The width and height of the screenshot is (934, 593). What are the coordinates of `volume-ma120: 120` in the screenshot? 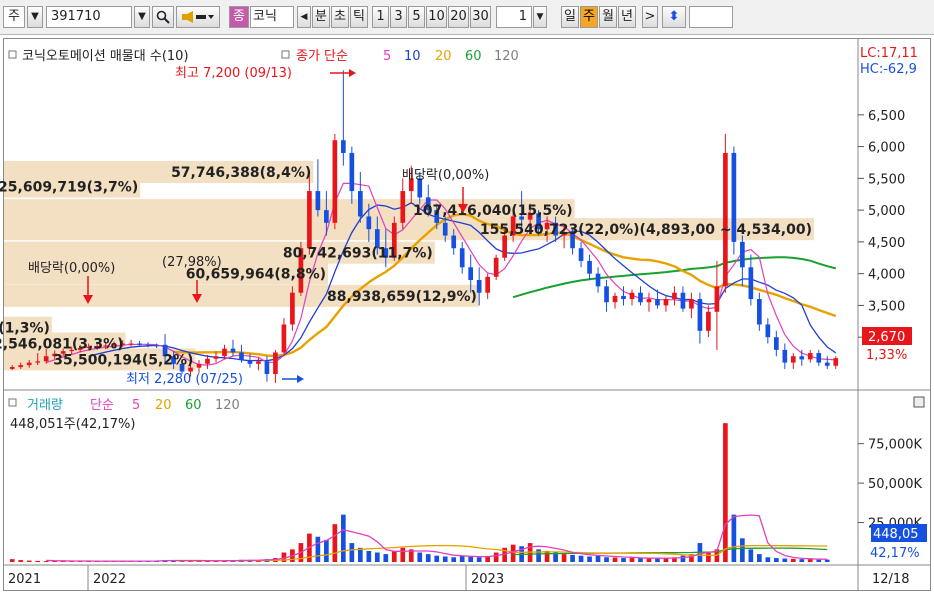 It's located at (227, 405).